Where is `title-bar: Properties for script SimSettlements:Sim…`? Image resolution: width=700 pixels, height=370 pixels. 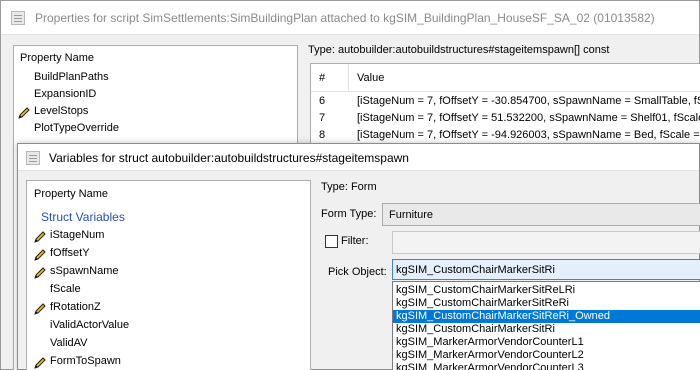 title-bar: Properties for script SimSettlements:Sim… is located at coordinates (350, 18).